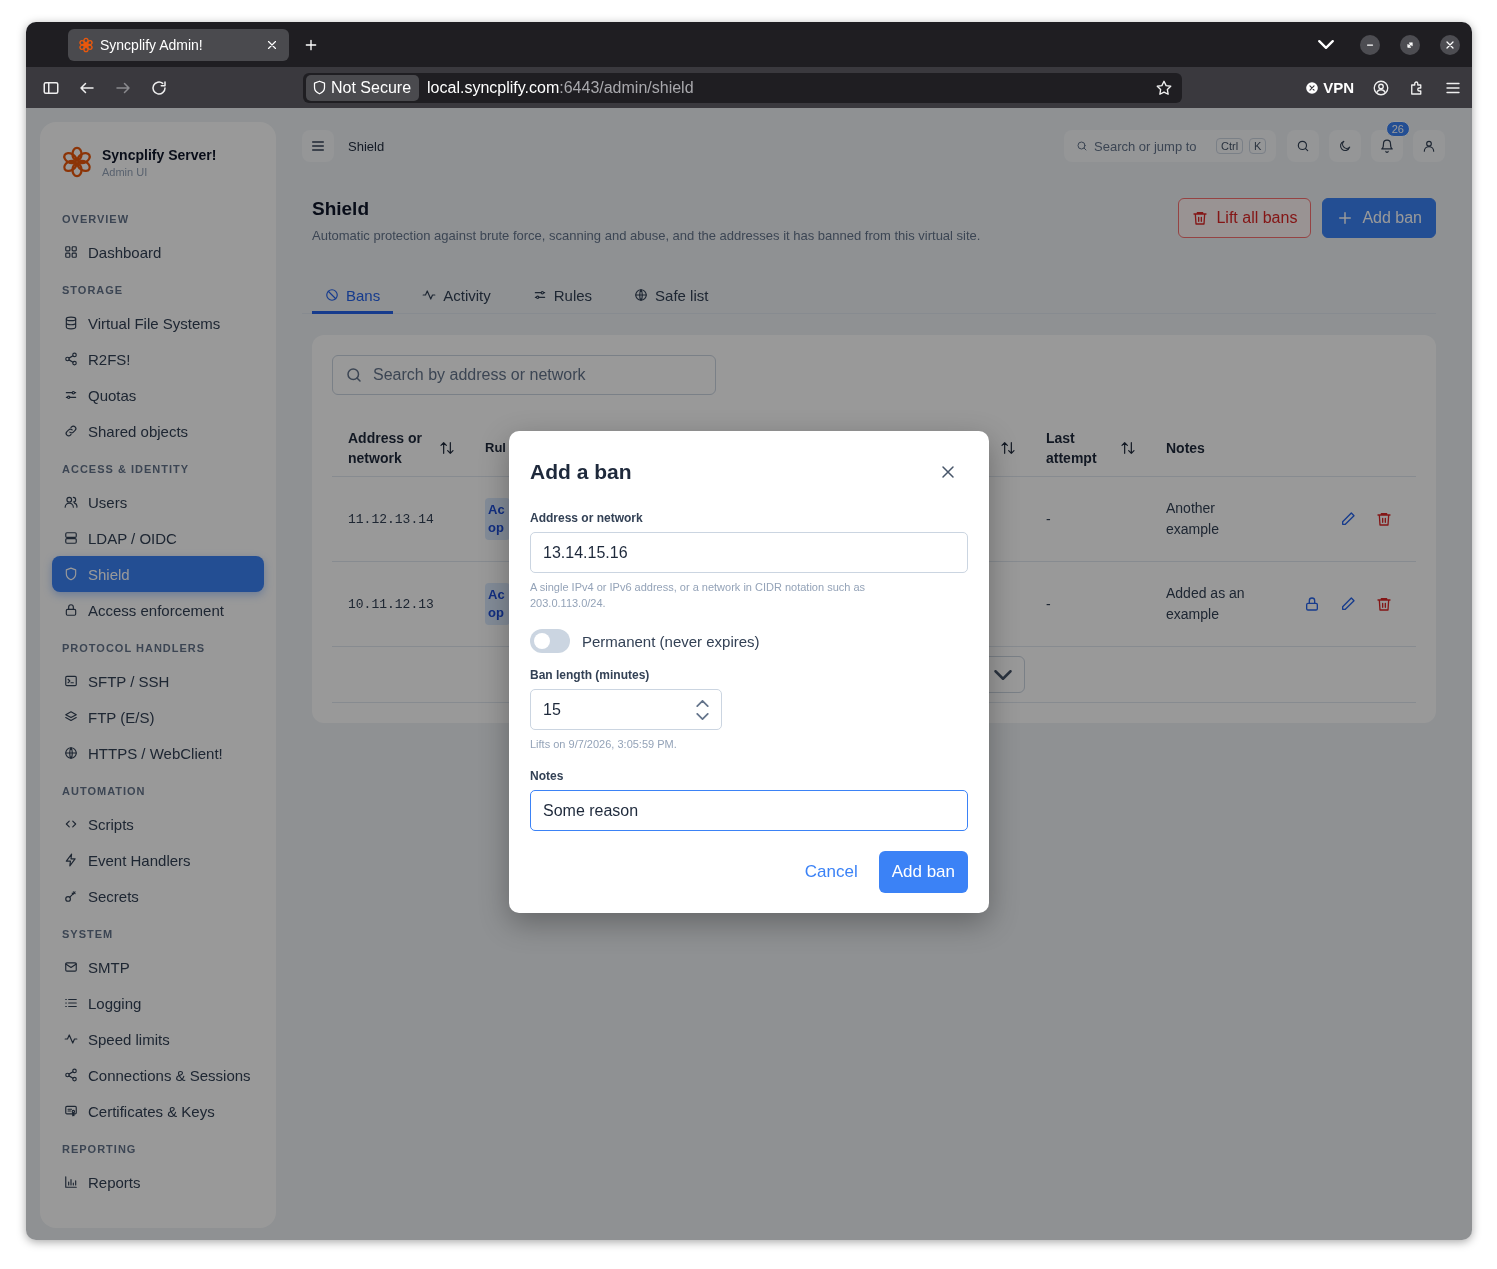 The image size is (1497, 1269). Describe the element at coordinates (158, 502) in the screenshot. I see `sidebar-item: Users` at that location.